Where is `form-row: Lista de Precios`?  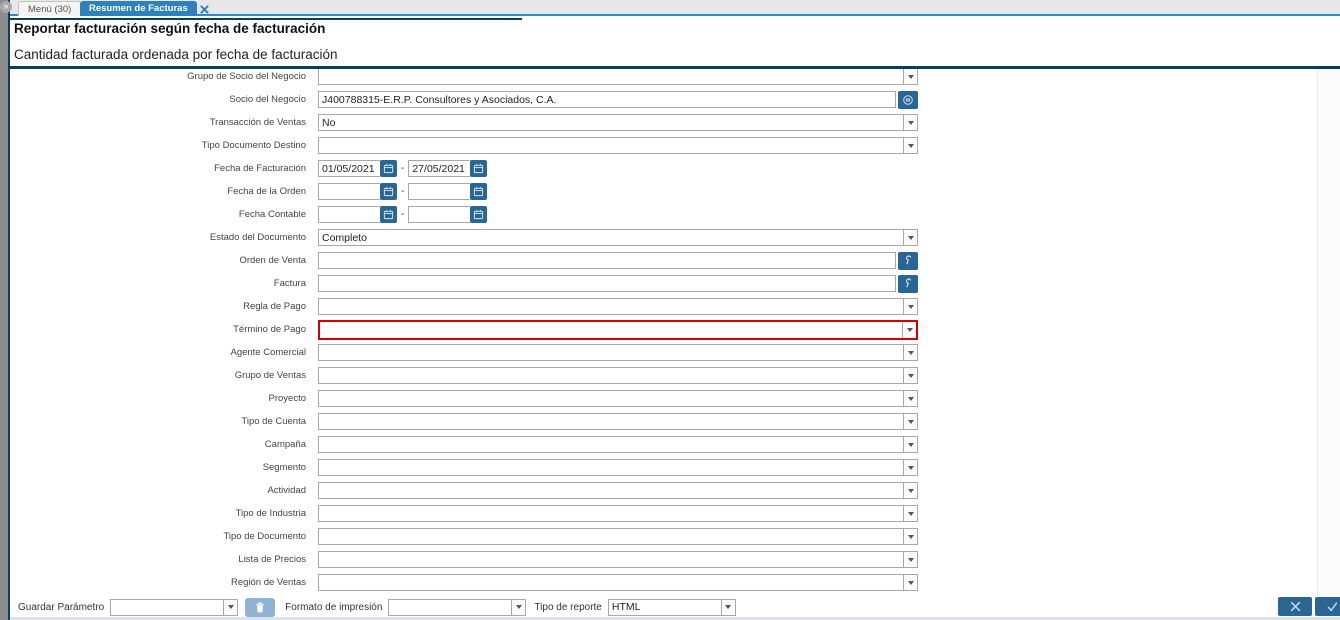 form-row: Lista de Precios is located at coordinates (675, 559).